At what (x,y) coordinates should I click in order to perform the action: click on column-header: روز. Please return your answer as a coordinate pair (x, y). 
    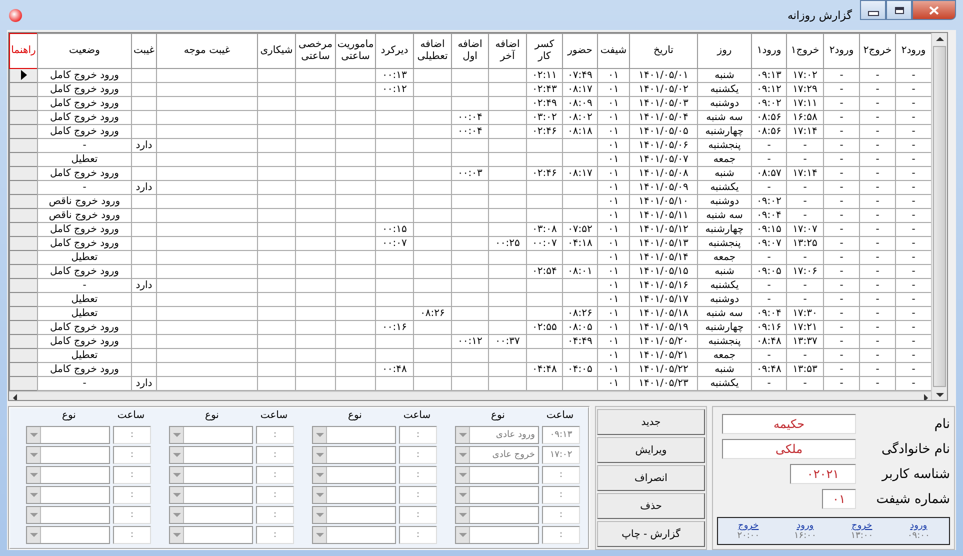
    Looking at the image, I should click on (725, 51).